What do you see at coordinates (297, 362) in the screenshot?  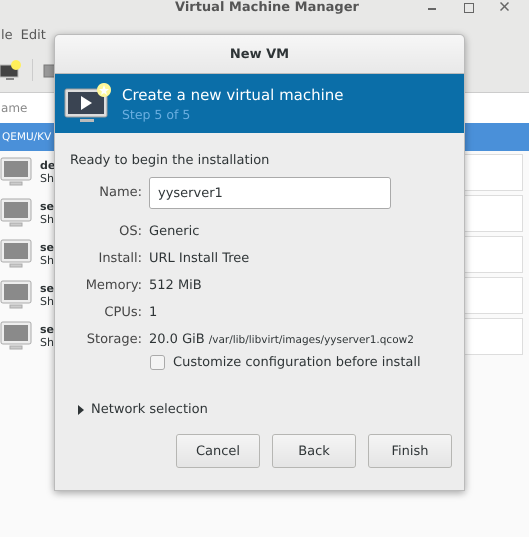 I see `checkbox-label: Customize configuration before install` at bounding box center [297, 362].